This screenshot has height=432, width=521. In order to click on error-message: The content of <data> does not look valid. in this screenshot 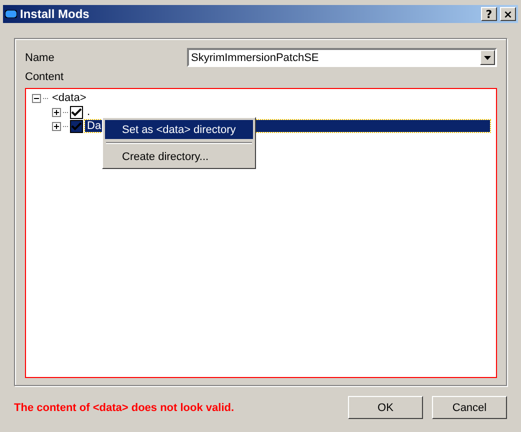, I will do `click(125, 408)`.